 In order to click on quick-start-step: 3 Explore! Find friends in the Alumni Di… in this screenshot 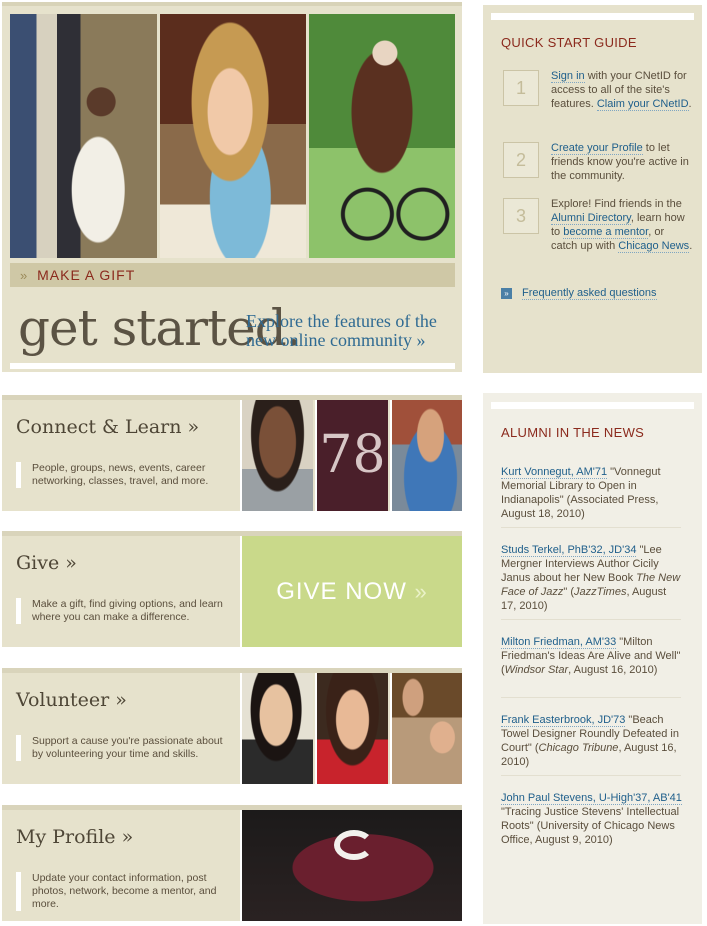, I will do `click(598, 225)`.